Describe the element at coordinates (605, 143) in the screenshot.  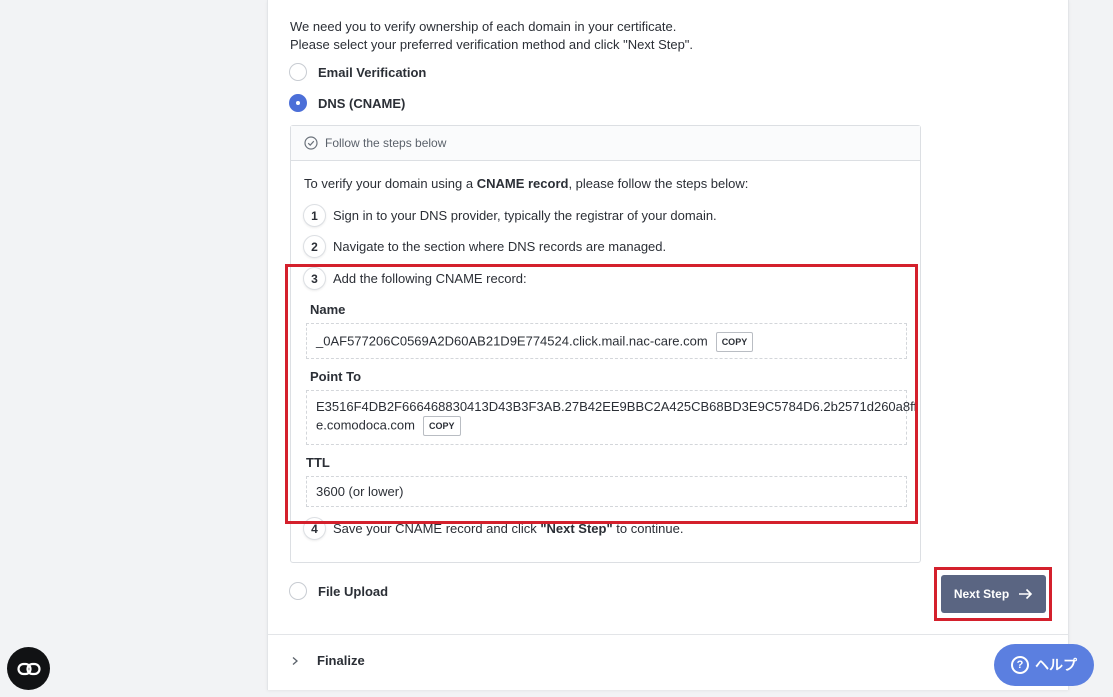
I see `steps-panel-header: Follow the steps below` at that location.